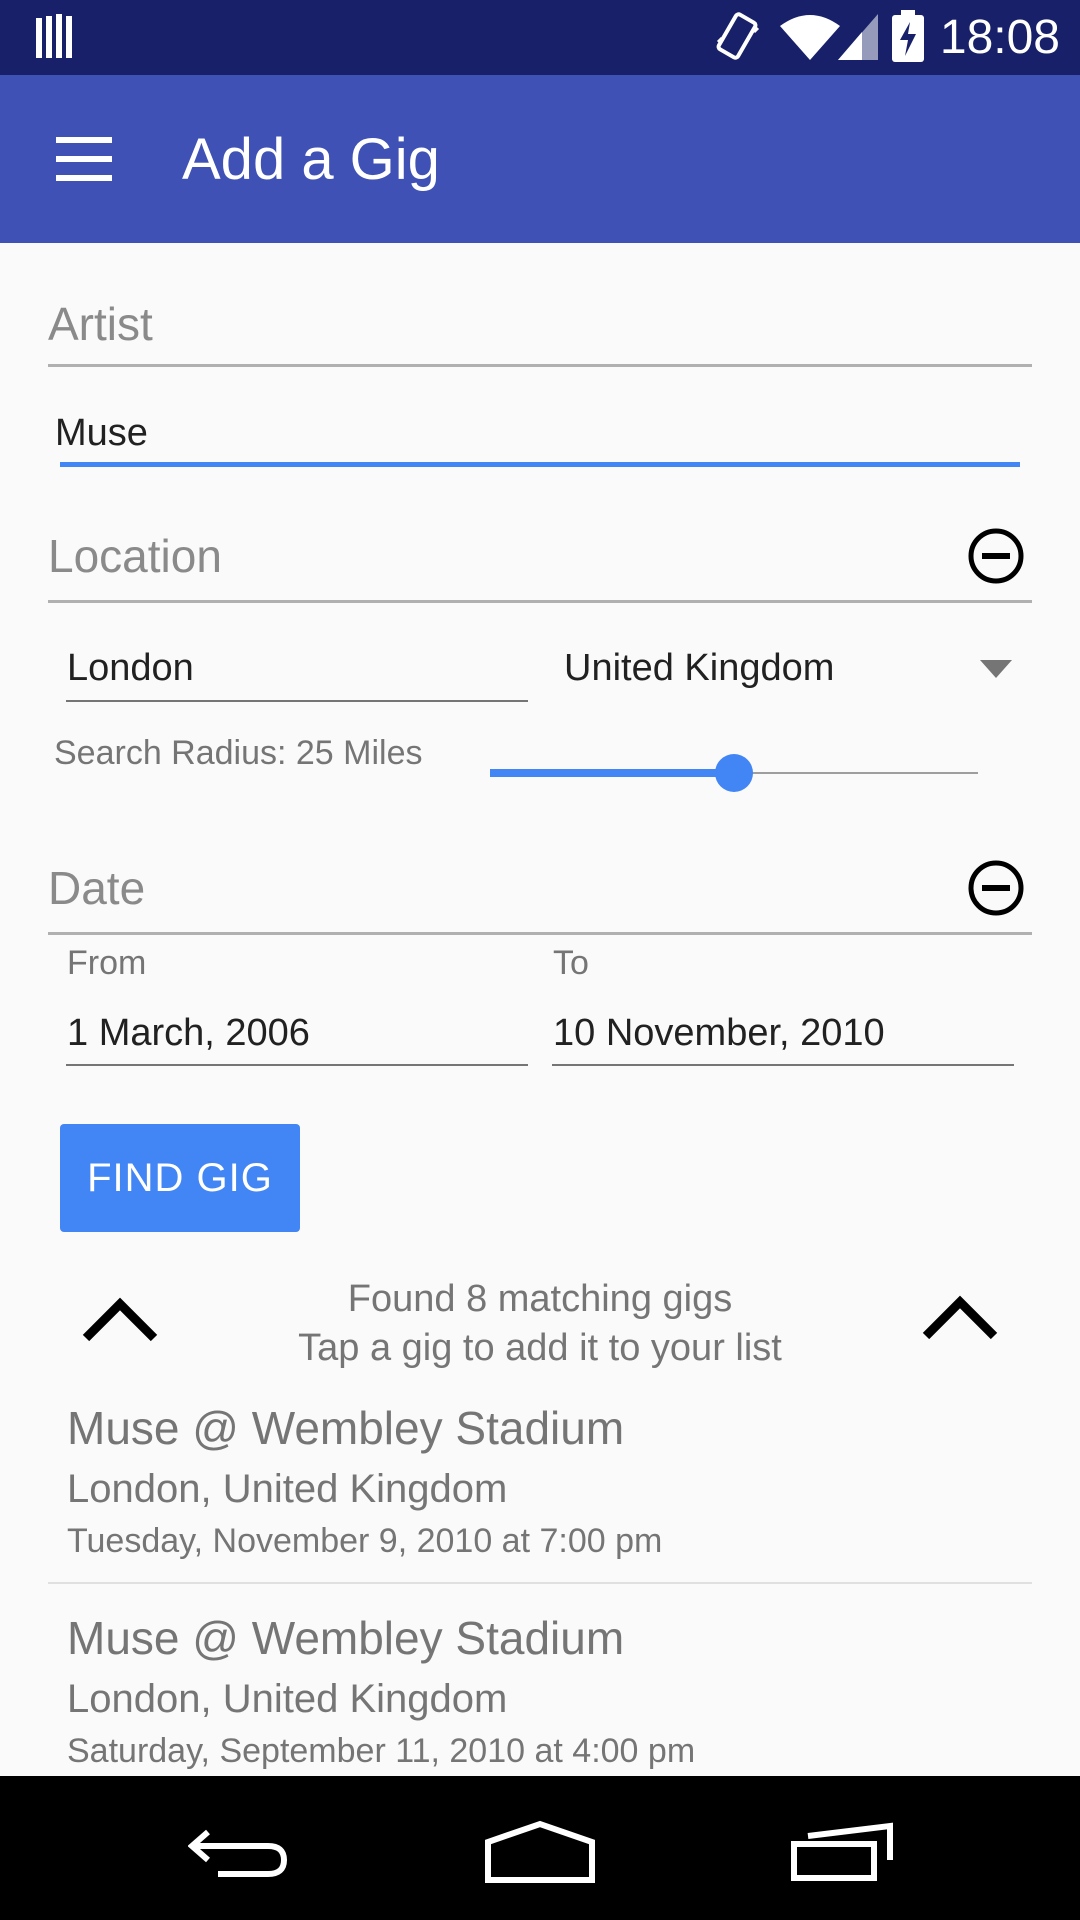 Image resolution: width=1080 pixels, height=1920 pixels. Describe the element at coordinates (540, 159) in the screenshot. I see `app-bar: Add a Gig` at that location.